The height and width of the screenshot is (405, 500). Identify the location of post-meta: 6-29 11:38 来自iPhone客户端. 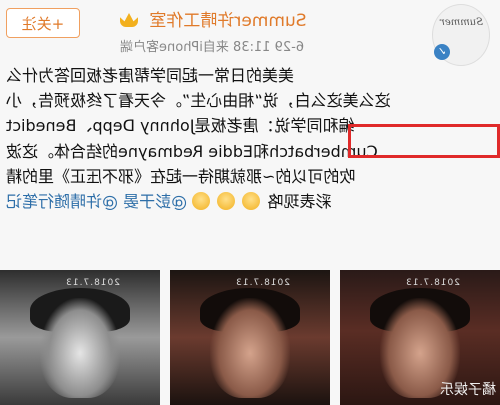
(212, 45).